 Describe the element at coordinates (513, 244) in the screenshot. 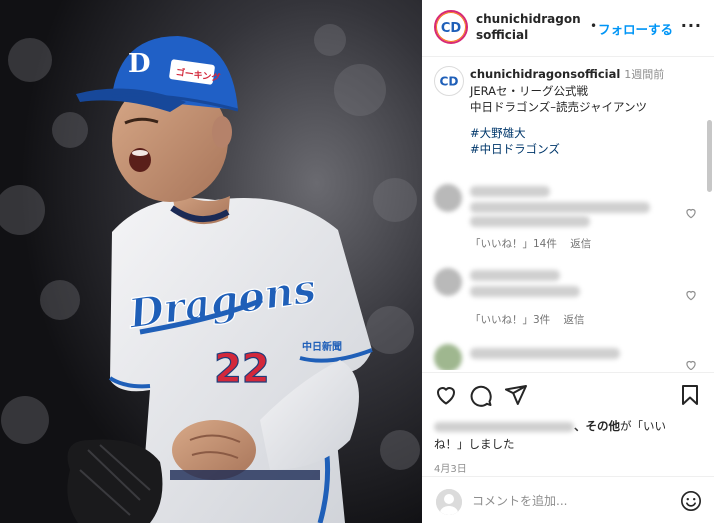

I see `comment-likes: 「いいね！」14件` at that location.